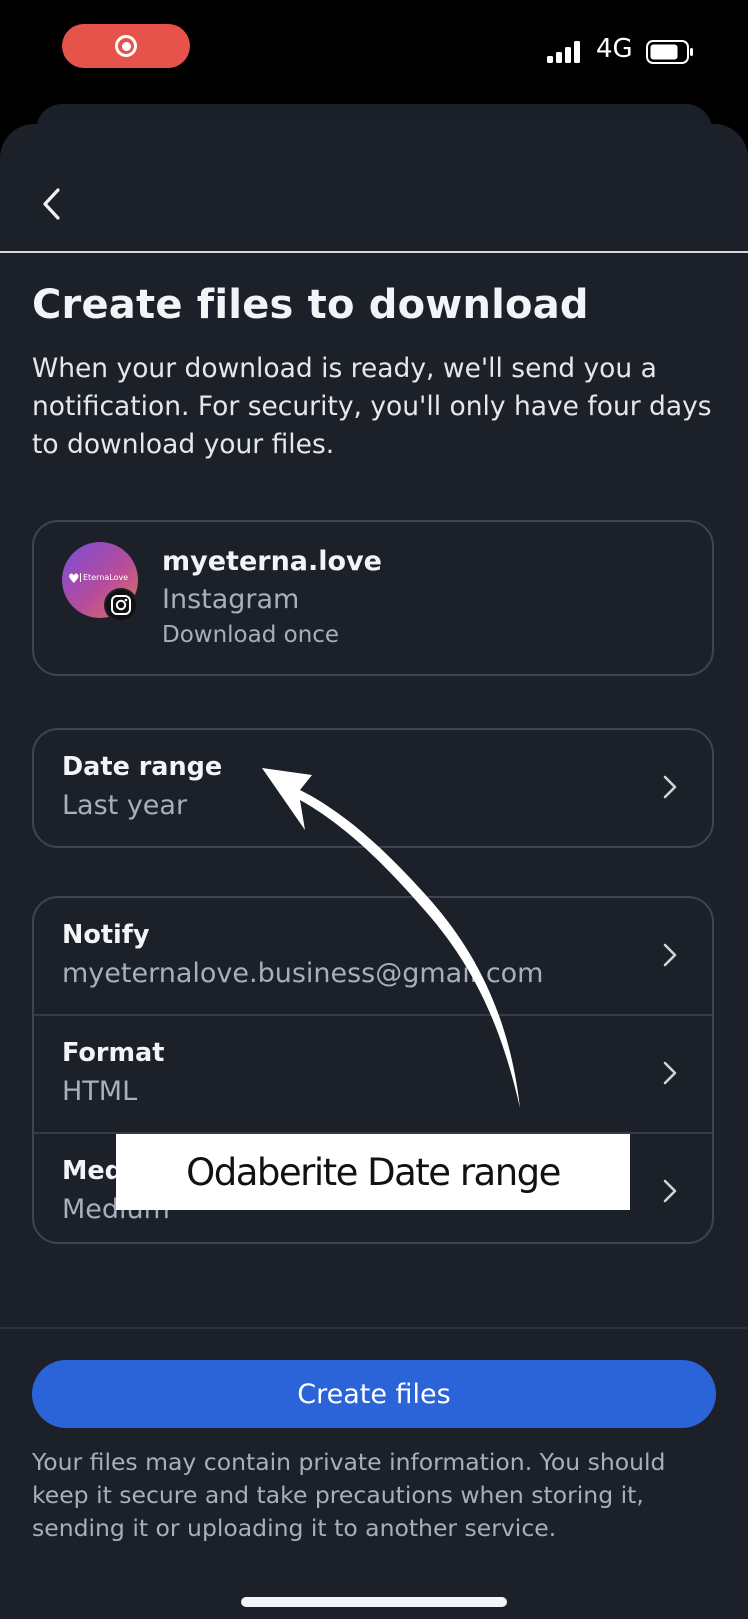  What do you see at coordinates (106, 935) in the screenshot?
I see `notify-label: Notify` at bounding box center [106, 935].